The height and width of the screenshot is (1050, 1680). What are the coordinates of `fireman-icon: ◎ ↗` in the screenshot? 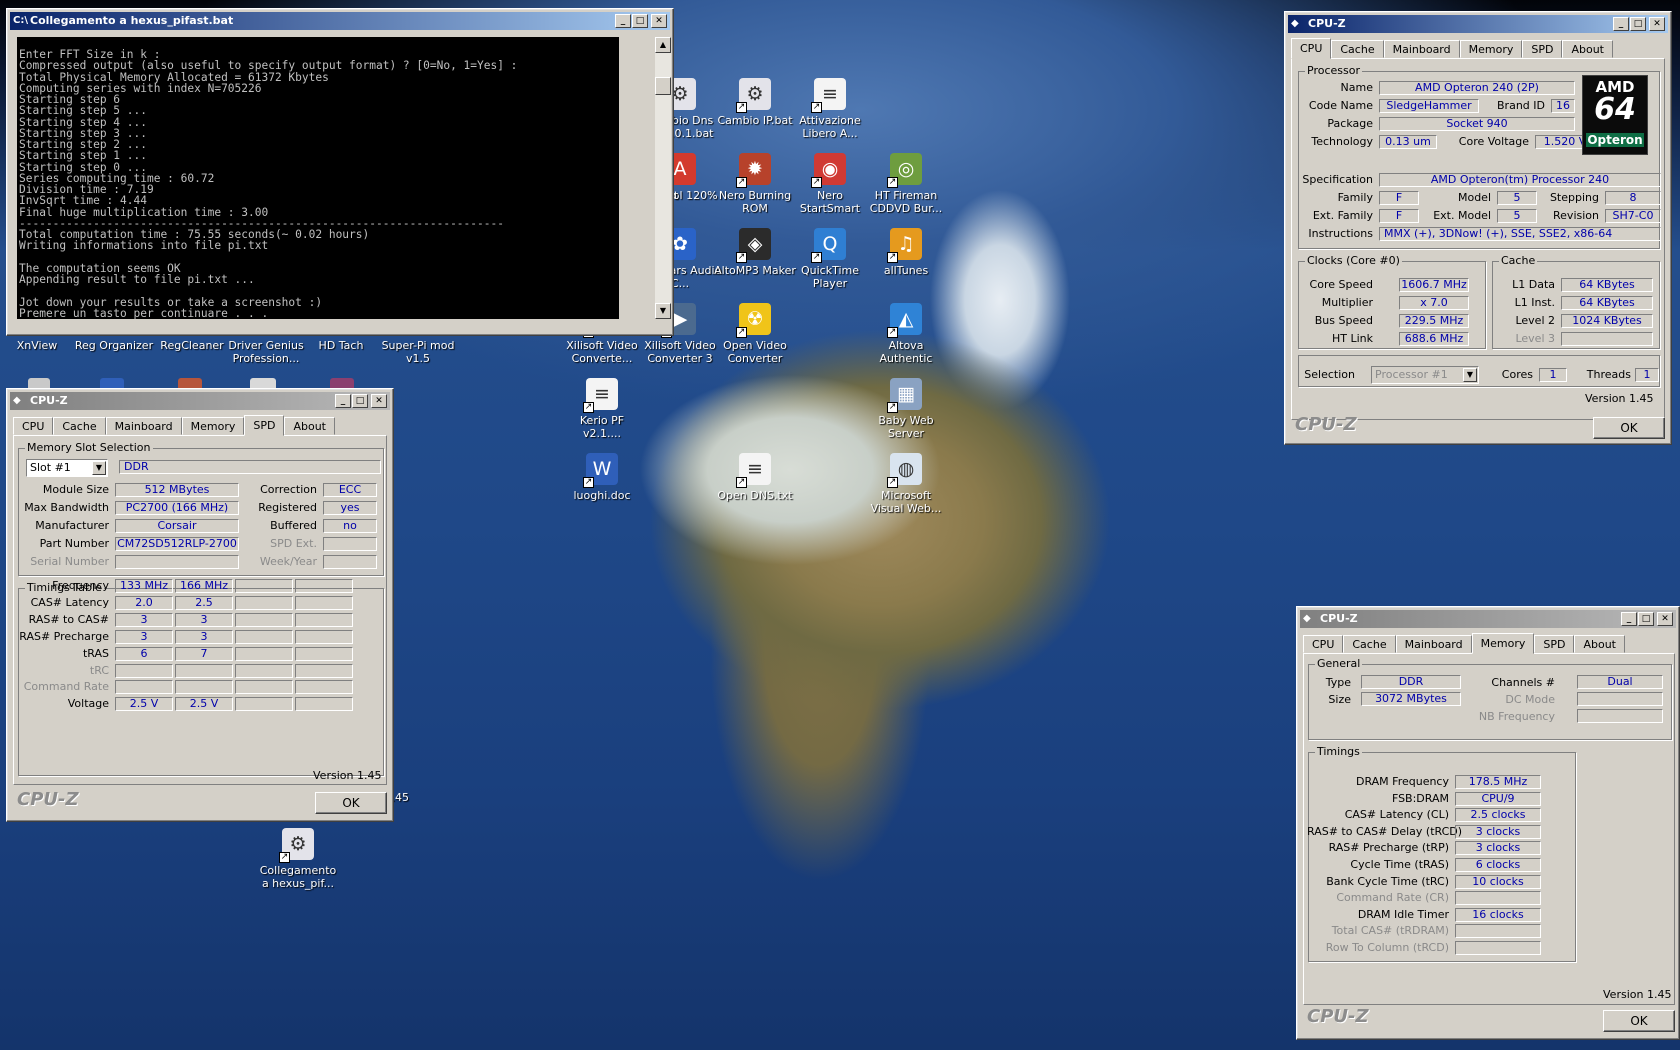 It's located at (904, 170).